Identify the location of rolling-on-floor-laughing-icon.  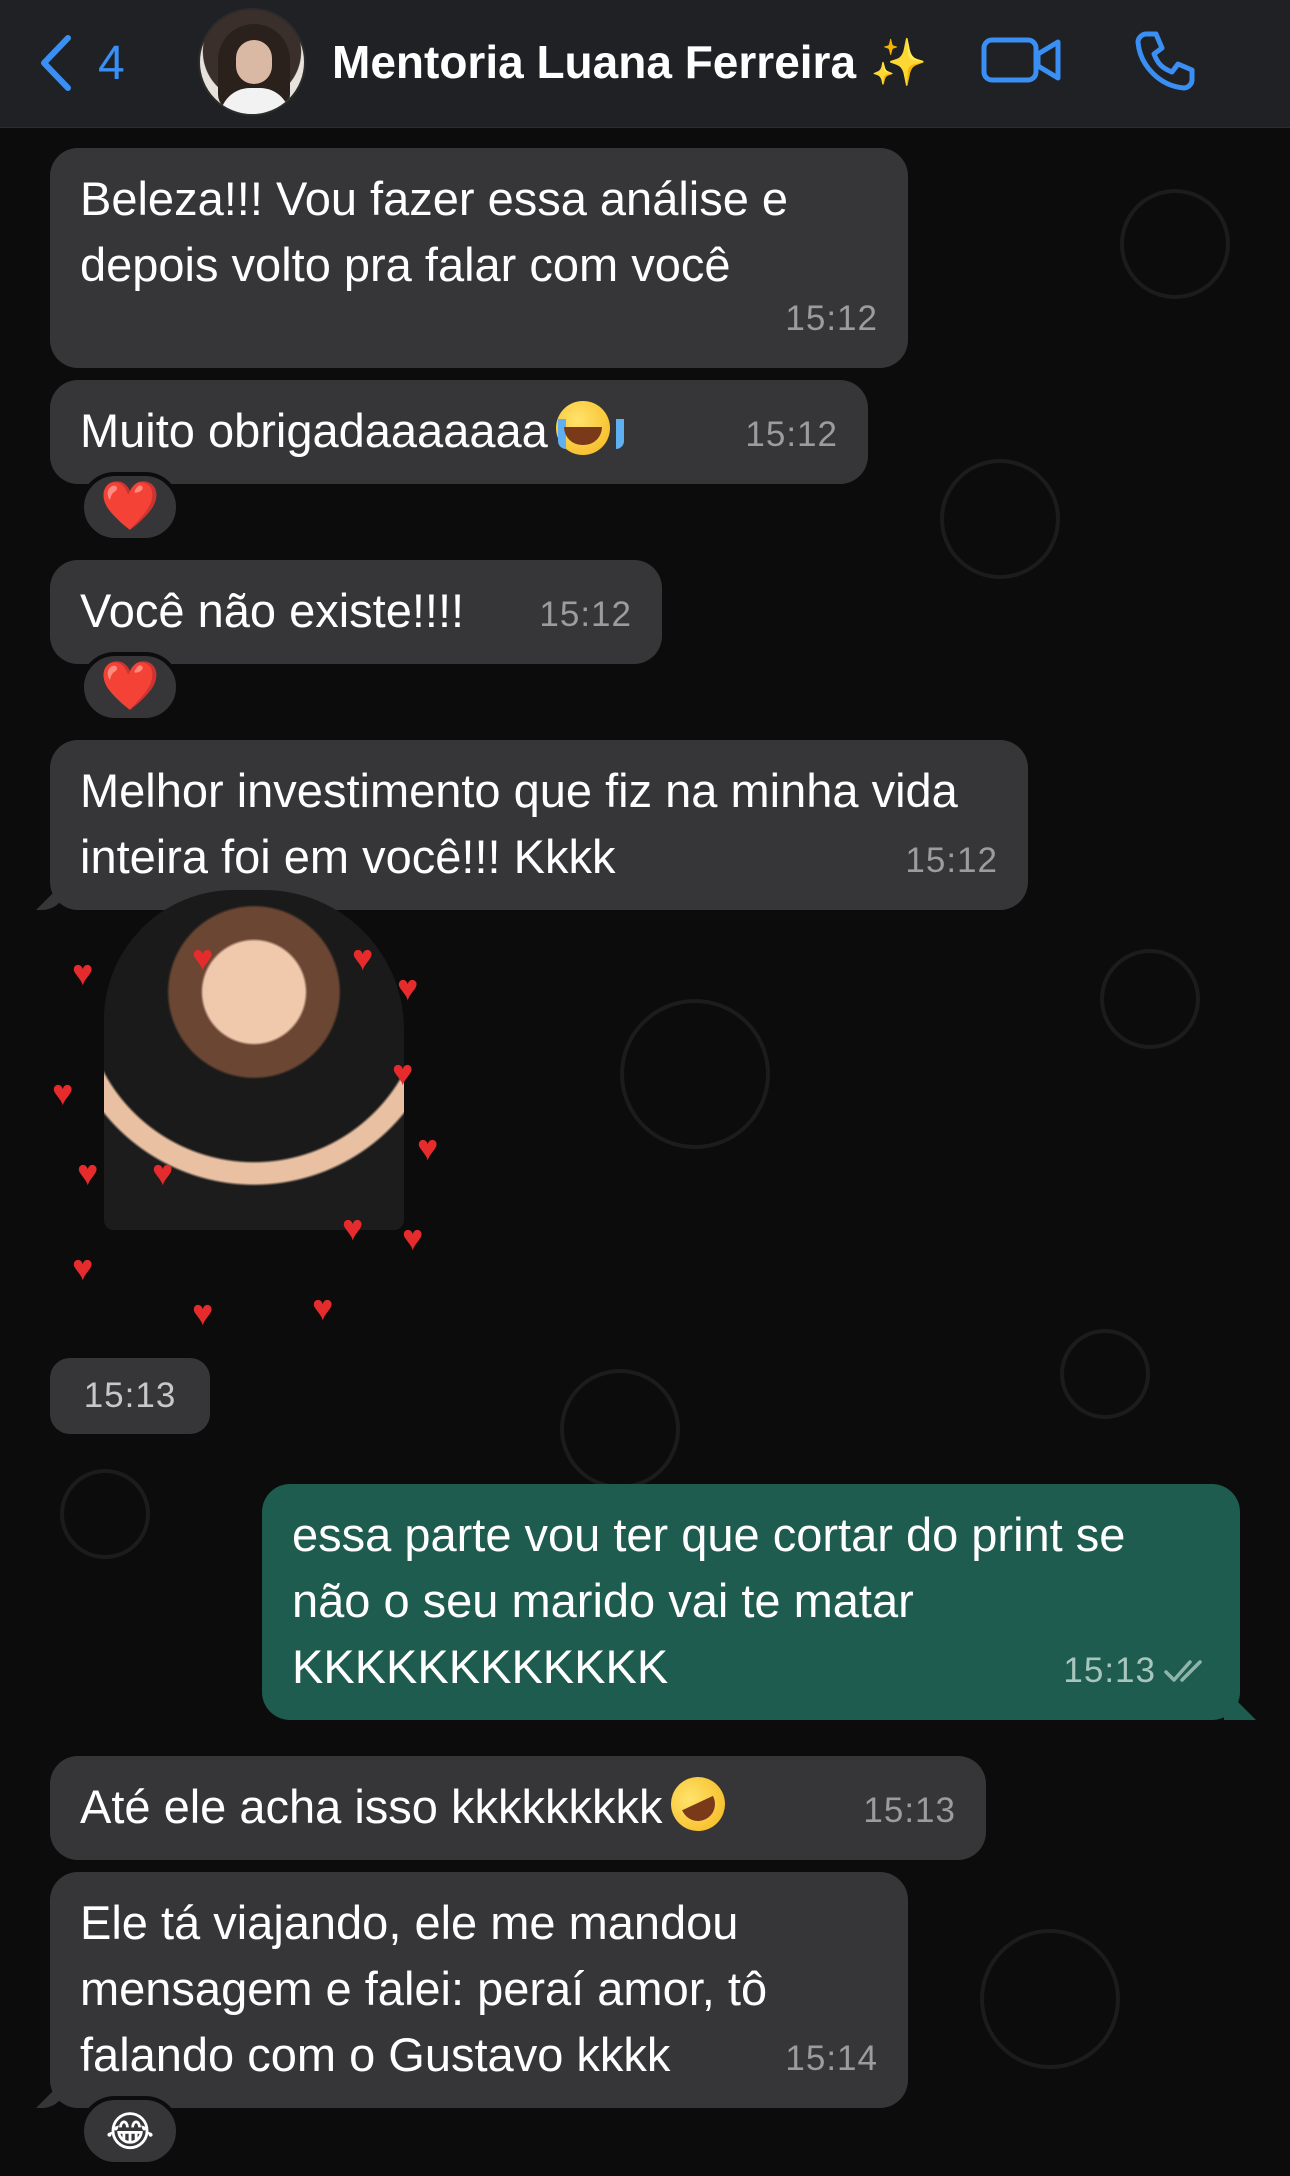
(697, 1804).